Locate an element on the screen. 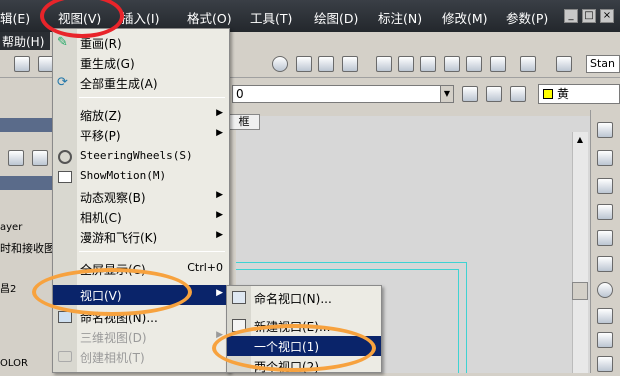 This screenshot has height=376, width=620. text-style-icon is located at coordinates (564, 64).